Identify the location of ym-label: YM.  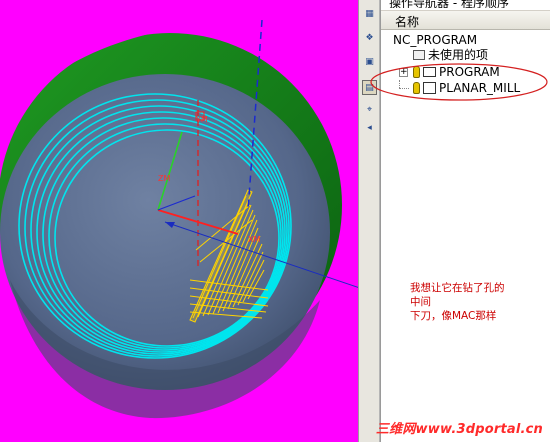
(201, 119).